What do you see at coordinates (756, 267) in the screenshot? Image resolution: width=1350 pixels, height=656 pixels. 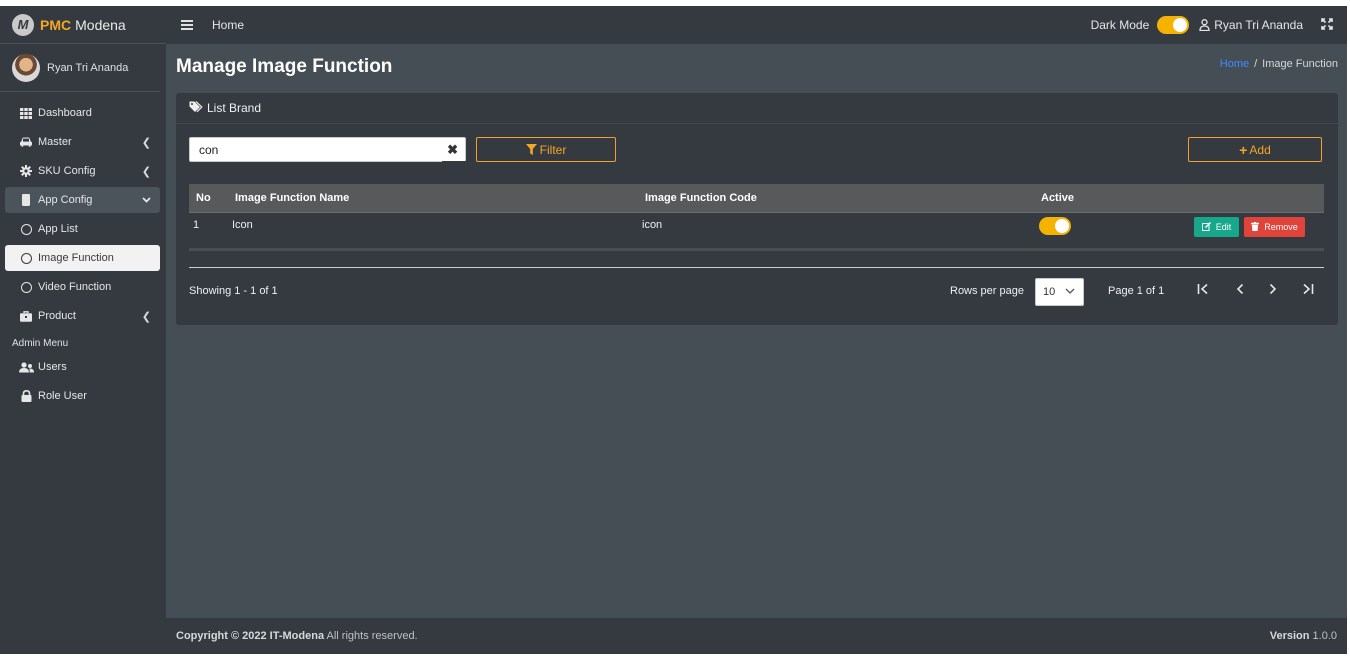 I see `divider` at bounding box center [756, 267].